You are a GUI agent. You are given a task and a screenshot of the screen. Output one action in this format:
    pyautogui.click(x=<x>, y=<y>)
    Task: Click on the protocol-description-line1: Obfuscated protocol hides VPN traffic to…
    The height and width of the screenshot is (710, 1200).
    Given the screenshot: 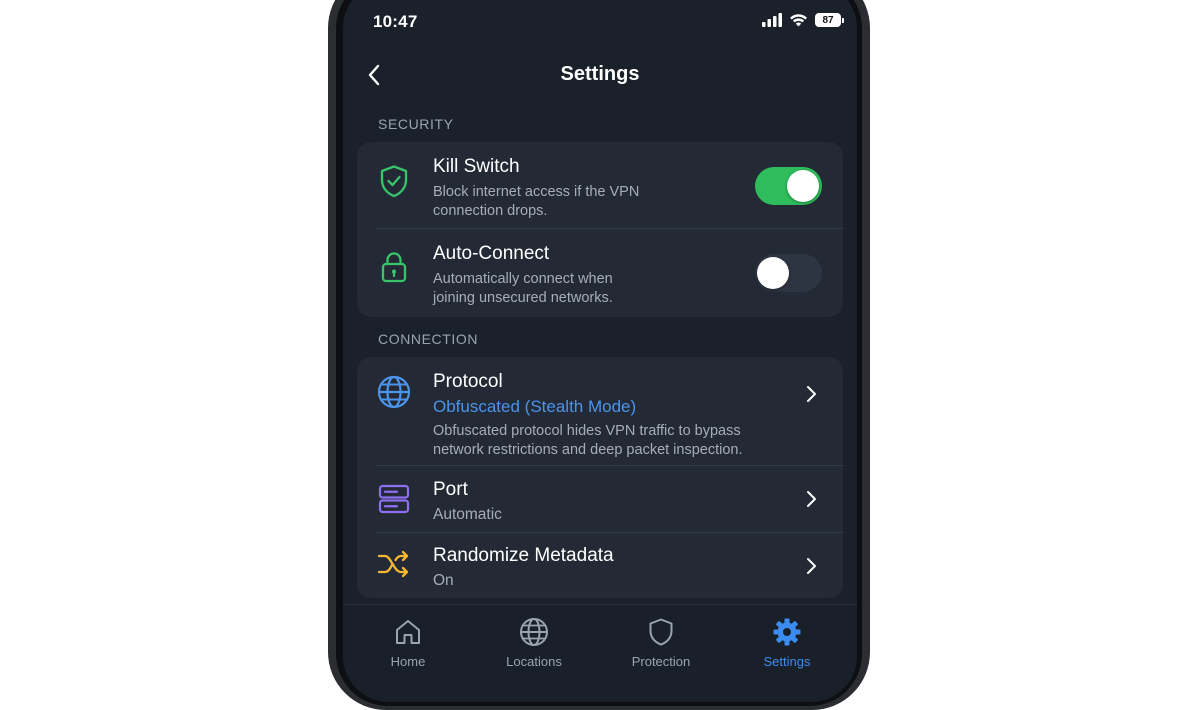 What is the action you would take?
    pyautogui.click(x=587, y=431)
    